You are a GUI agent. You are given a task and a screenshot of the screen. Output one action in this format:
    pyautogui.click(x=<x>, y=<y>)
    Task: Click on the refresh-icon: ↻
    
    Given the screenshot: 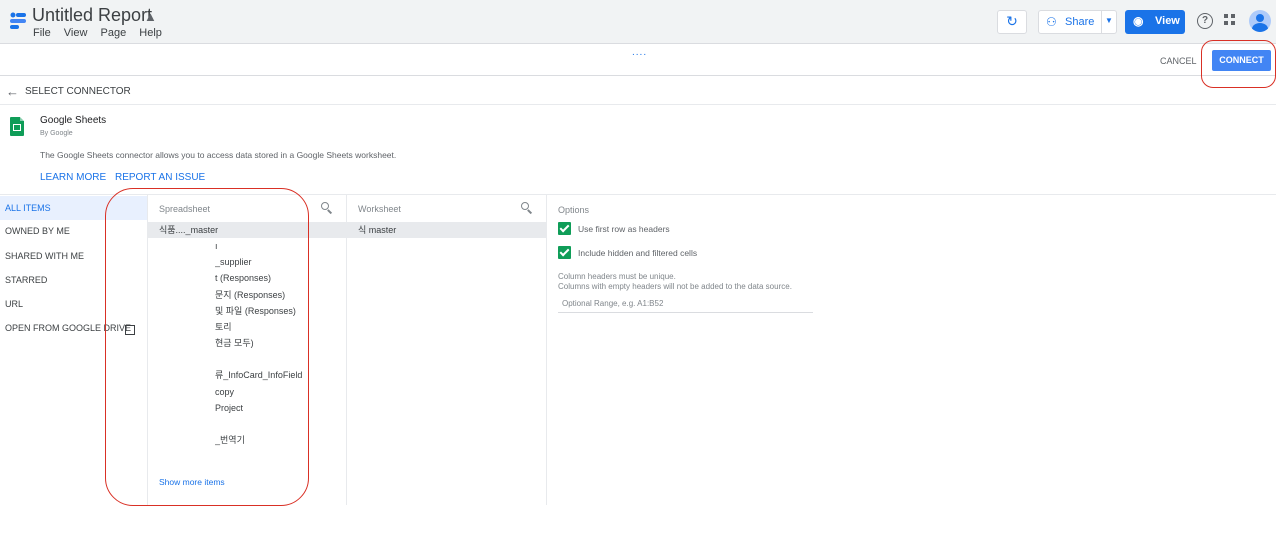 What is the action you would take?
    pyautogui.click(x=1012, y=21)
    